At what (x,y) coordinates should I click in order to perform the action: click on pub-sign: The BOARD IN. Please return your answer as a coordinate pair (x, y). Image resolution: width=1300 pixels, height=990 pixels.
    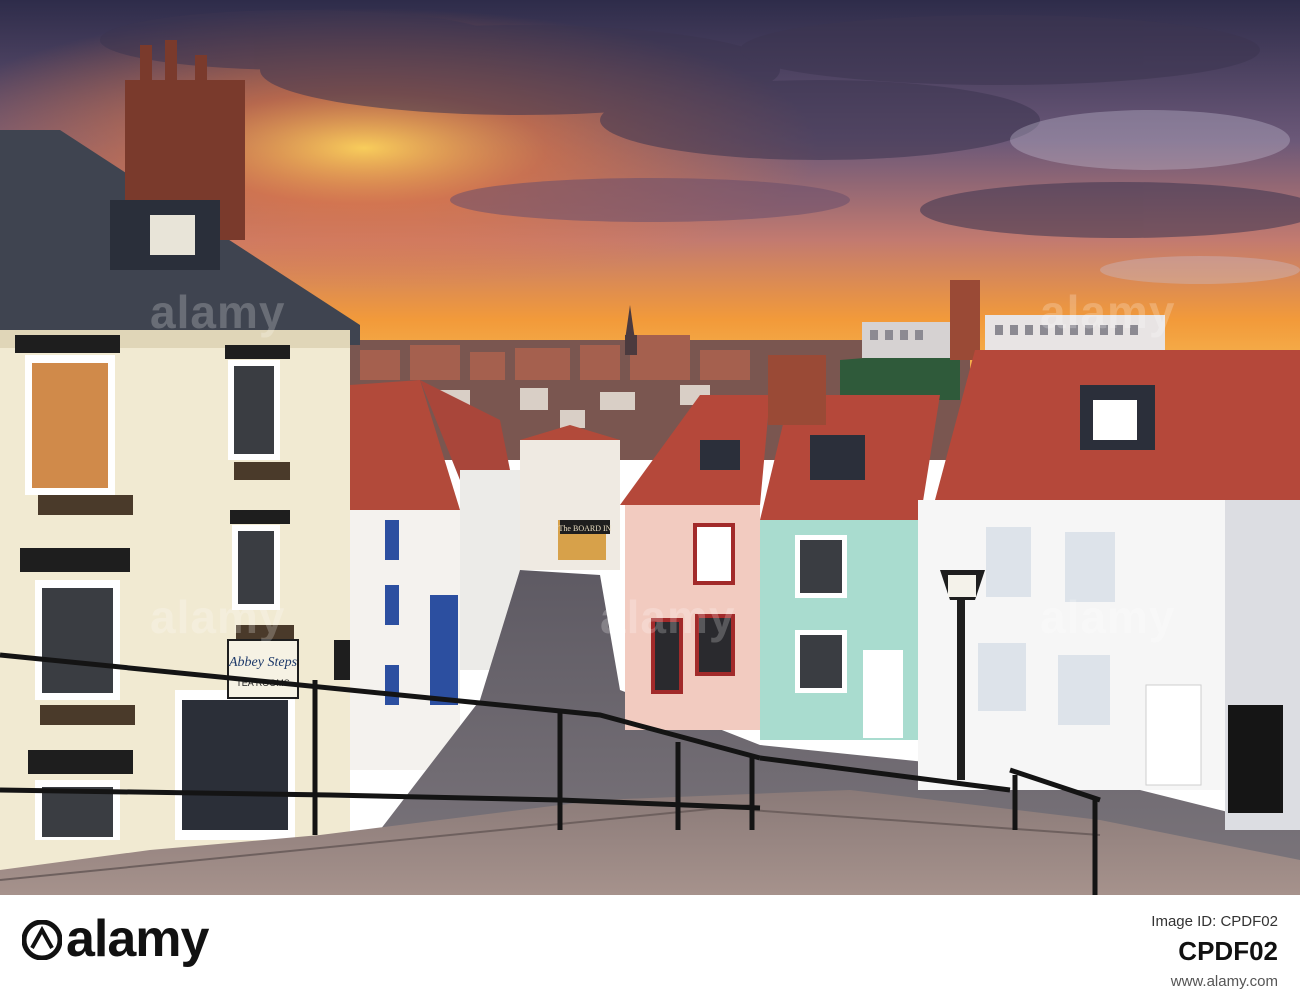
    Looking at the image, I should click on (585, 527).